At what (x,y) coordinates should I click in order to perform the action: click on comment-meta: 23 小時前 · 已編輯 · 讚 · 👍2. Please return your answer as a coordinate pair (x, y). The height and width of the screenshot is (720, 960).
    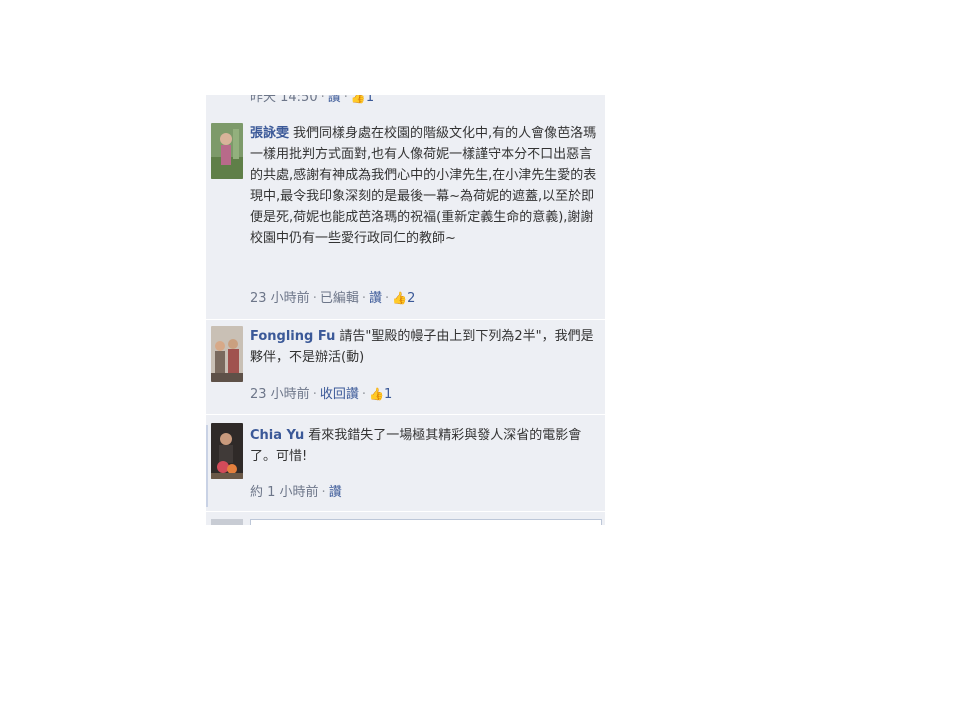
    Looking at the image, I should click on (333, 298).